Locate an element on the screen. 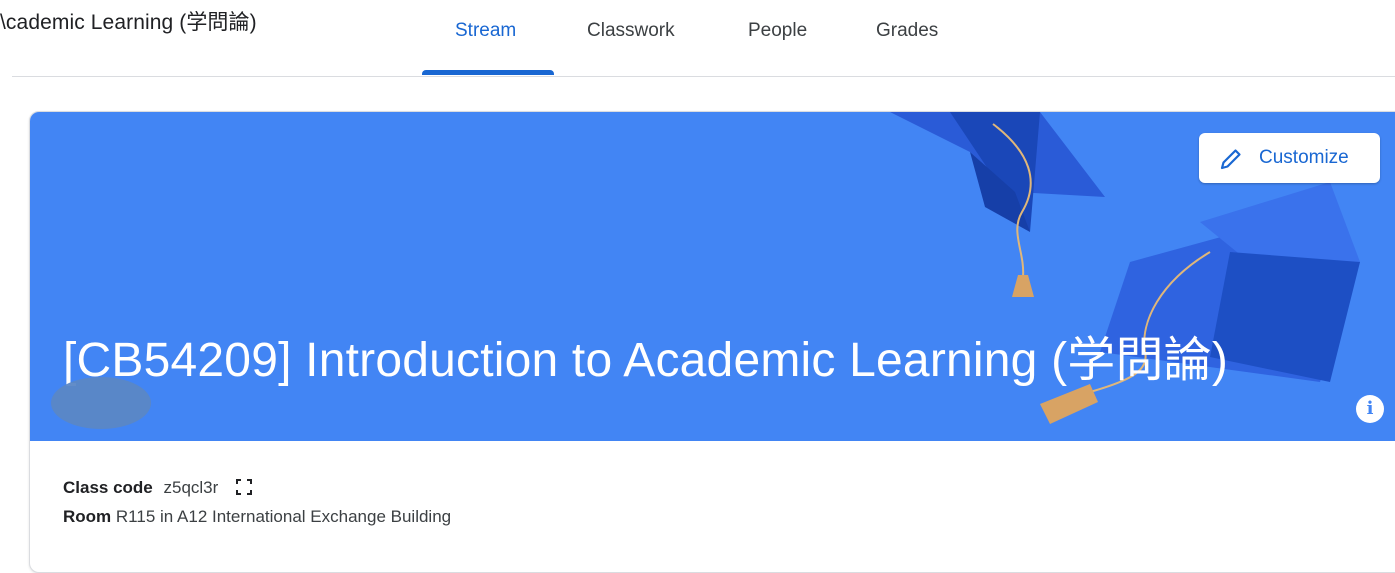 This screenshot has height=573, width=1395. header-divider is located at coordinates (703, 76).